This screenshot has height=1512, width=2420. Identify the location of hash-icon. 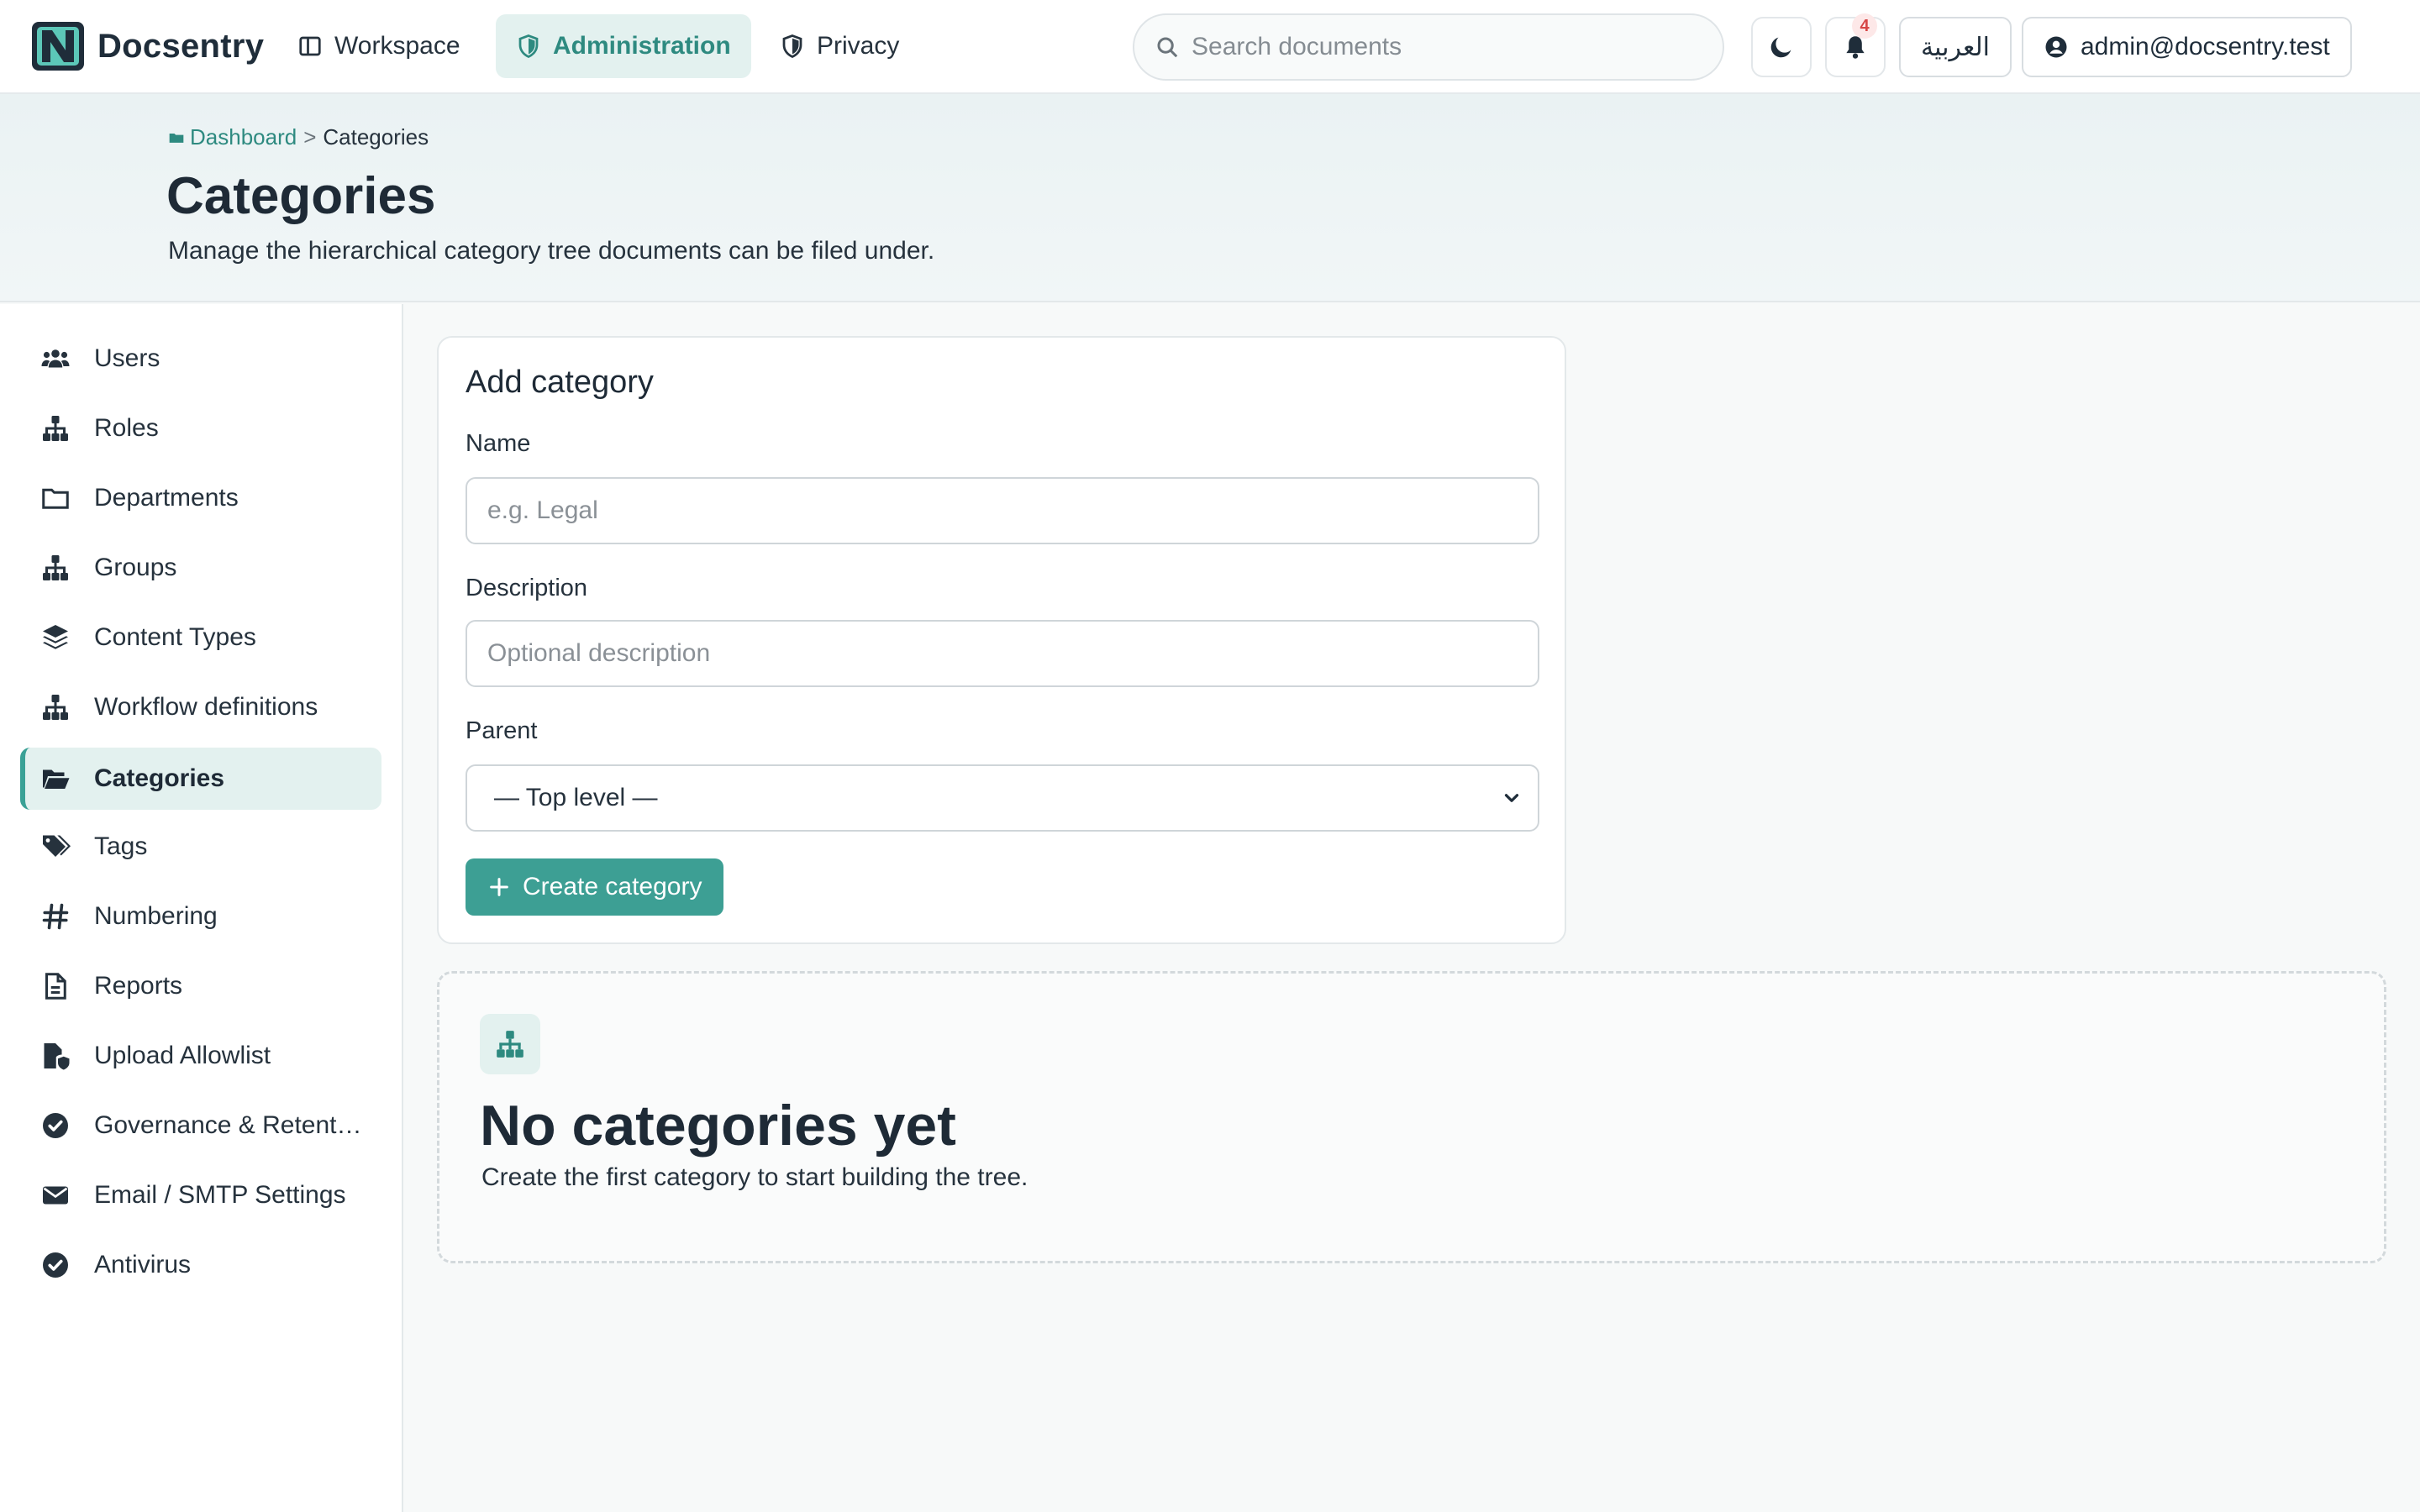
(55, 916).